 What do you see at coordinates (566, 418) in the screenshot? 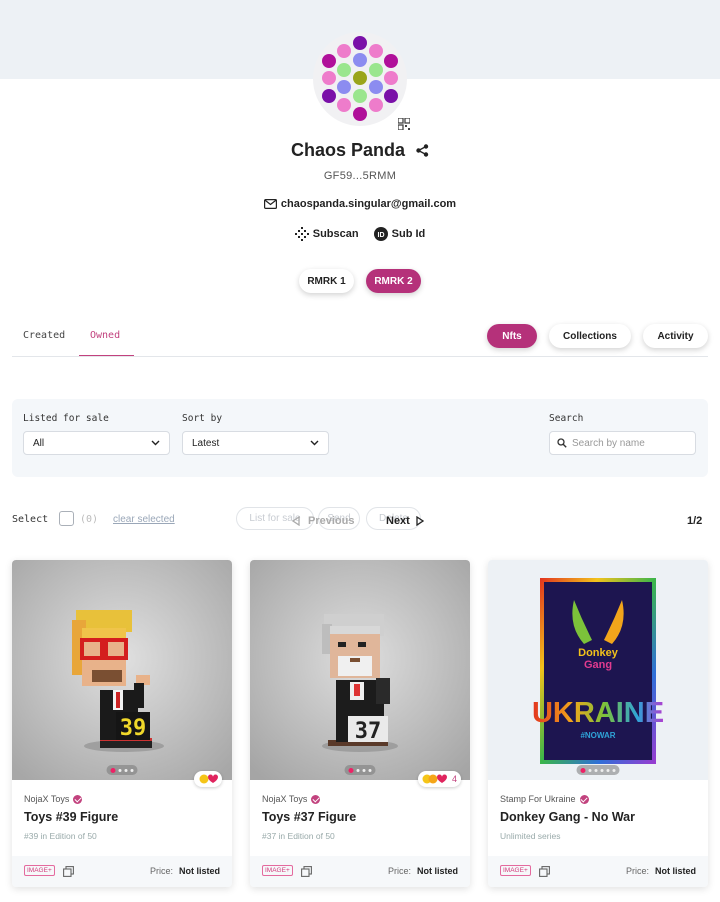
I see `search-label: Search` at bounding box center [566, 418].